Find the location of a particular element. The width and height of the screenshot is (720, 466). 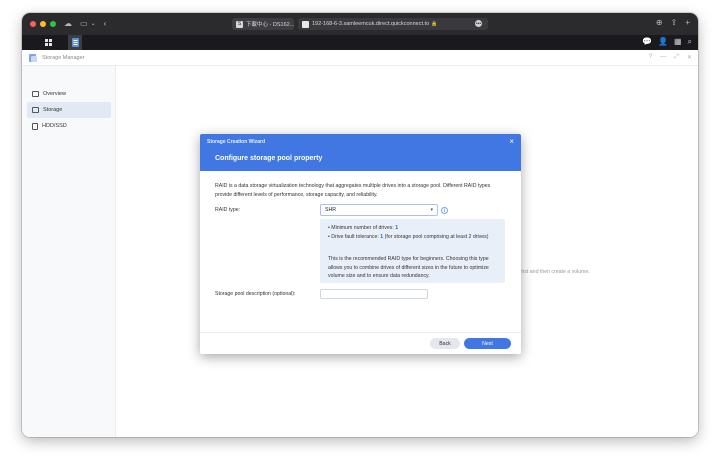

minimize-icon: — is located at coordinates (663, 57).